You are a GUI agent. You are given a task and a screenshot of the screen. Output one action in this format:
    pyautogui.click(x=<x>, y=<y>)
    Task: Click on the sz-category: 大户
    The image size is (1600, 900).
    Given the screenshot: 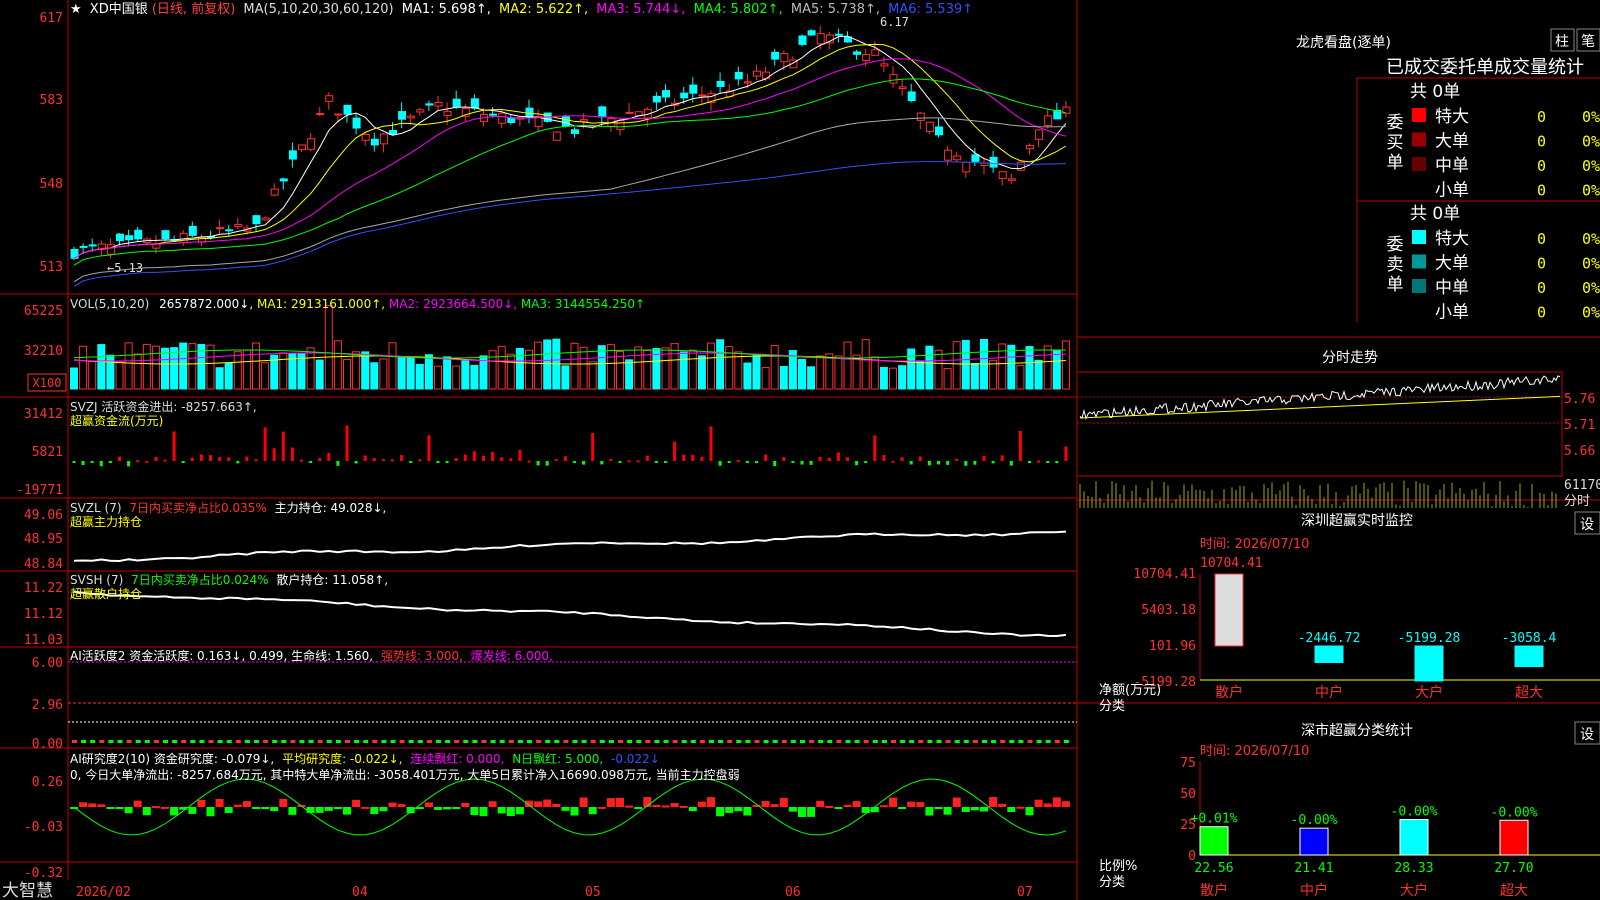 What is the action you would take?
    pyautogui.click(x=1429, y=692)
    